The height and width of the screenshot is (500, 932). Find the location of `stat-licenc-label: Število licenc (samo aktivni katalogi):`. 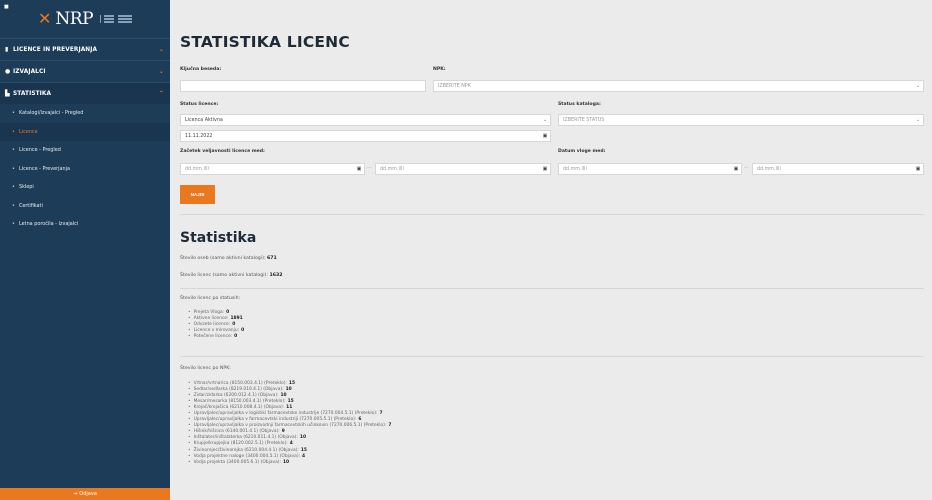

stat-licenc-label: Število licenc (samo aktivni katalogi): is located at coordinates (224, 275).